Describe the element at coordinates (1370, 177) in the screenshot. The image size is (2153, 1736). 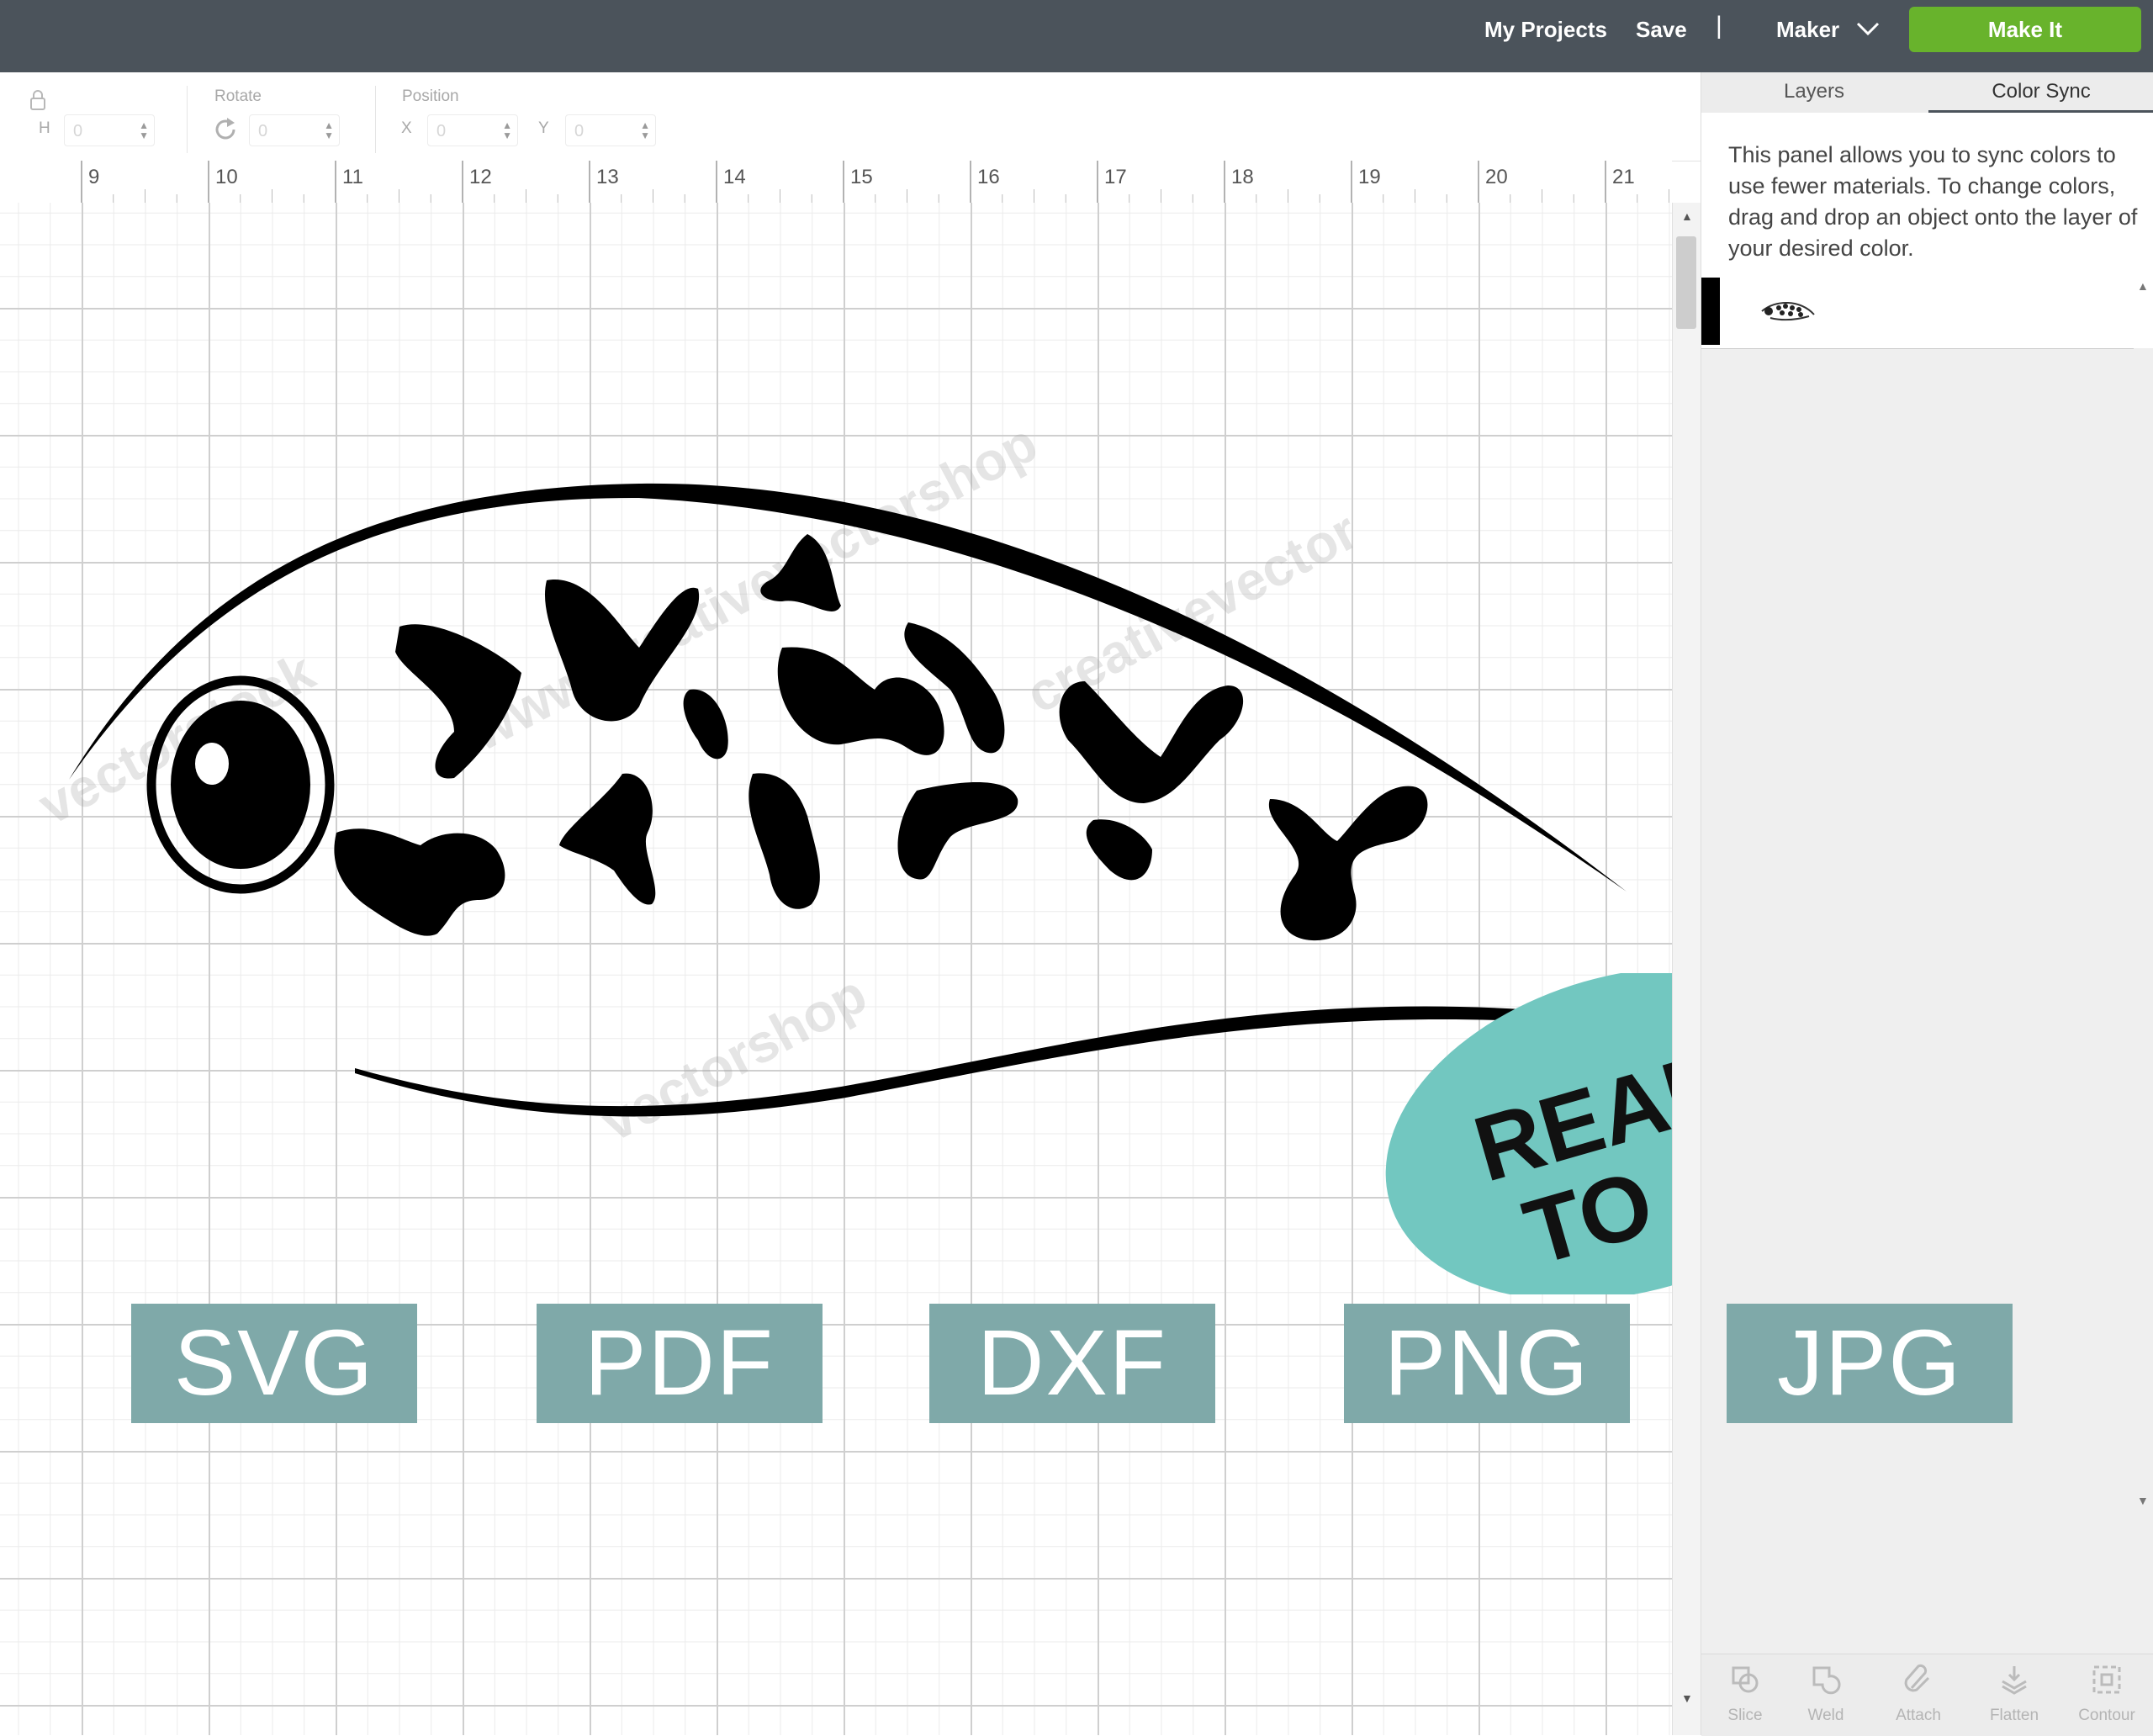
I see `ruler-tick-label: 19` at that location.